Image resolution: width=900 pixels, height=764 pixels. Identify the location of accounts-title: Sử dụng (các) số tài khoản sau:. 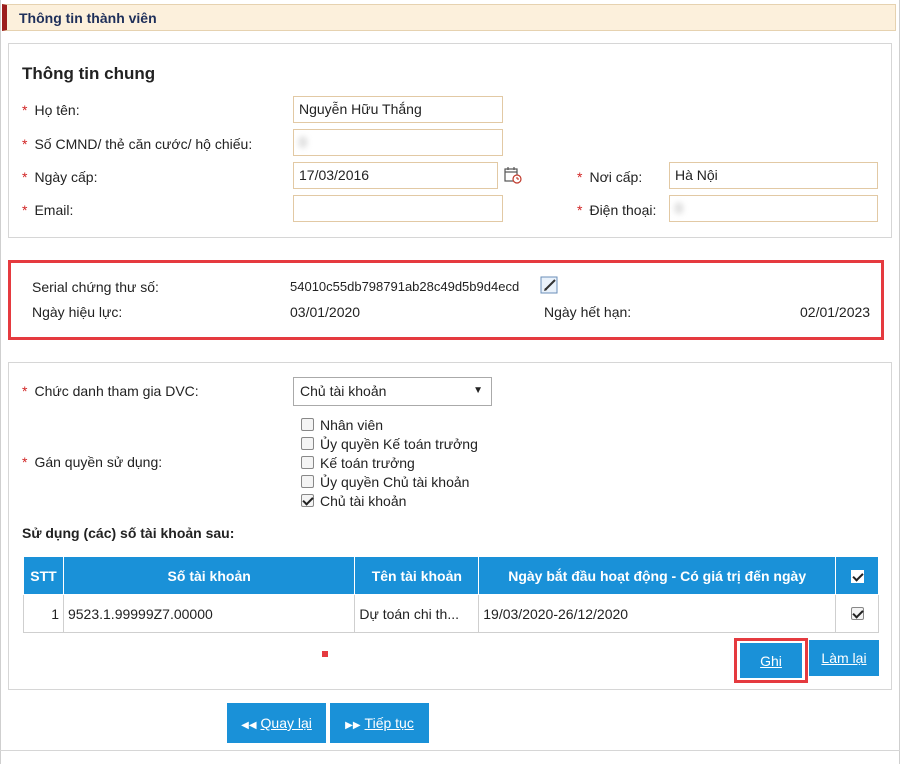
(128, 533).